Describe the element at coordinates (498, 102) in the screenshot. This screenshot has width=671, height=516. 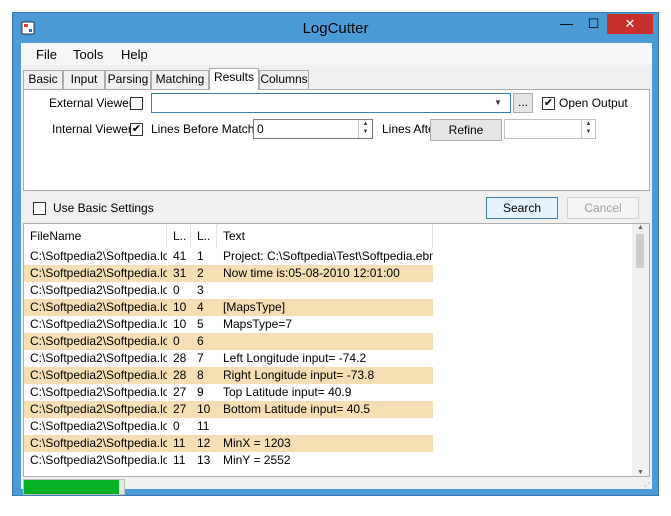
I see `chevron-down-icon: ▼` at that location.